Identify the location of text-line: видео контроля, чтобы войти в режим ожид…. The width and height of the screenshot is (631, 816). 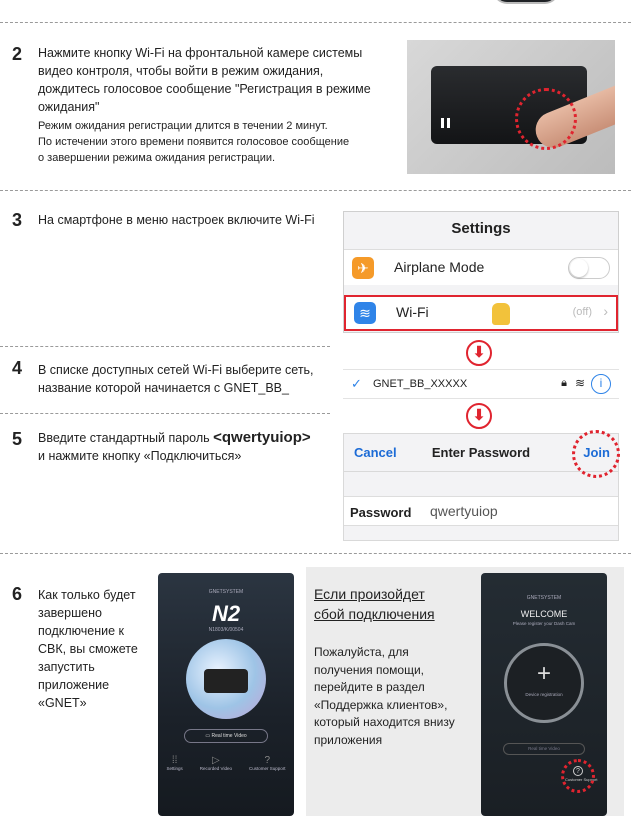
(181, 71).